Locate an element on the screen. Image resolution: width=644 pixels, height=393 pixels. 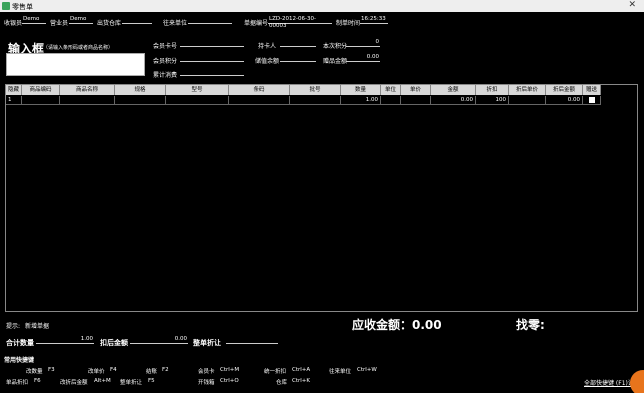
shortcut-label: 统一折扣 is located at coordinates (275, 372).